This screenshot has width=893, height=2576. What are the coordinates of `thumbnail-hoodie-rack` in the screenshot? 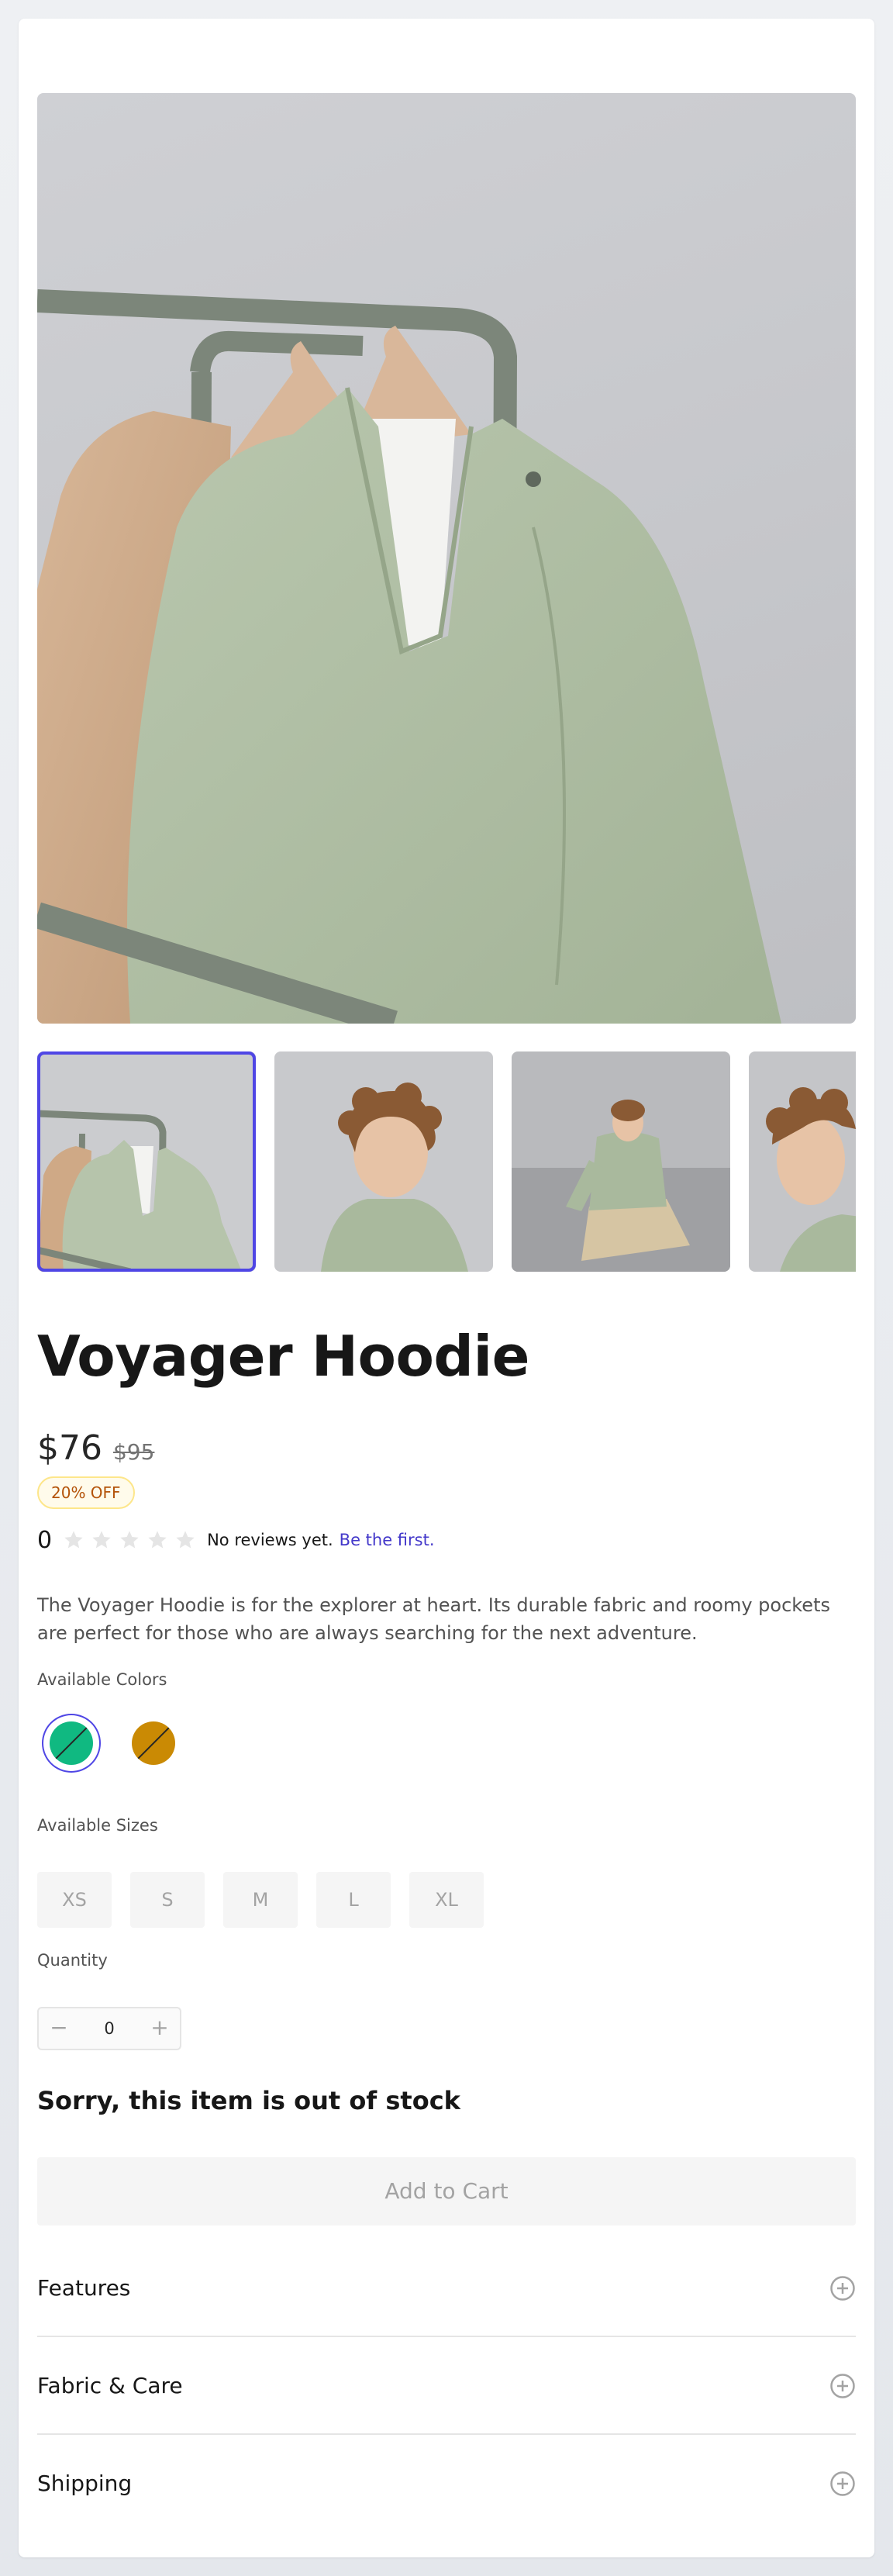 It's located at (146, 1162).